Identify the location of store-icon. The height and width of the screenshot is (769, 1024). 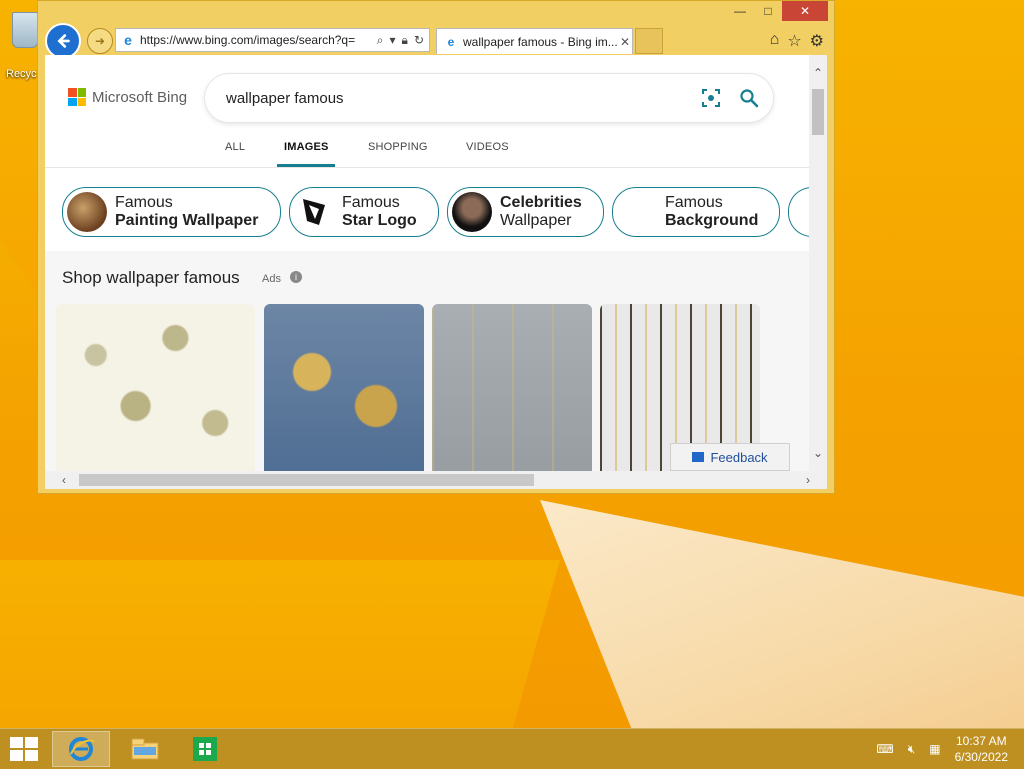
(205, 749).